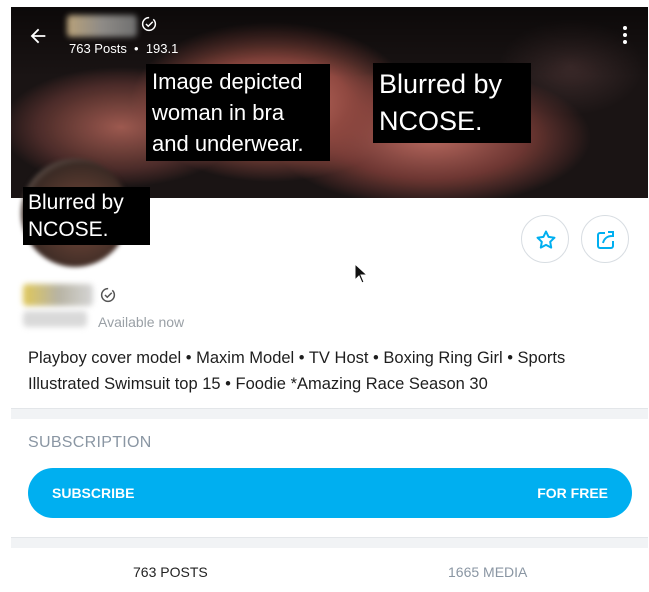 The width and height of the screenshot is (649, 592). I want to click on back-arrow-icon, so click(38, 36).